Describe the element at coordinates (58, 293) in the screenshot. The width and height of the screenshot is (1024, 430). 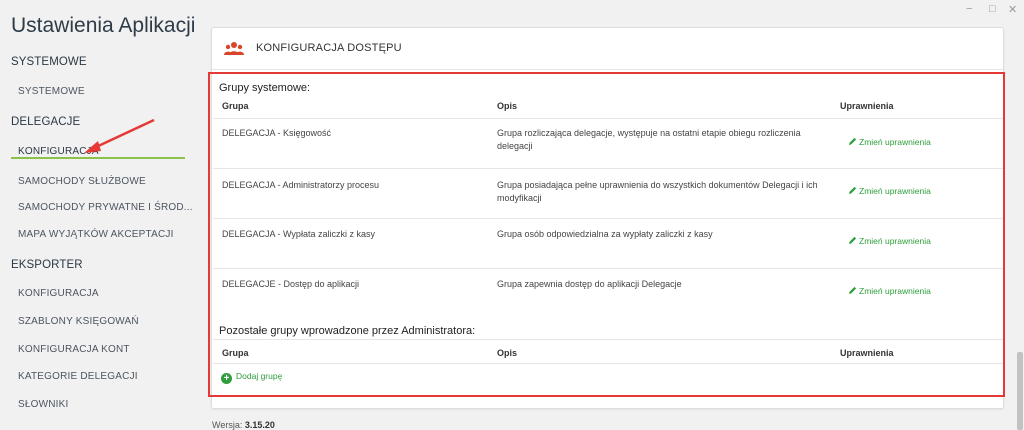
I see `sidebar-item-eksporter-konfiguracja: KONFIGURACJA` at that location.